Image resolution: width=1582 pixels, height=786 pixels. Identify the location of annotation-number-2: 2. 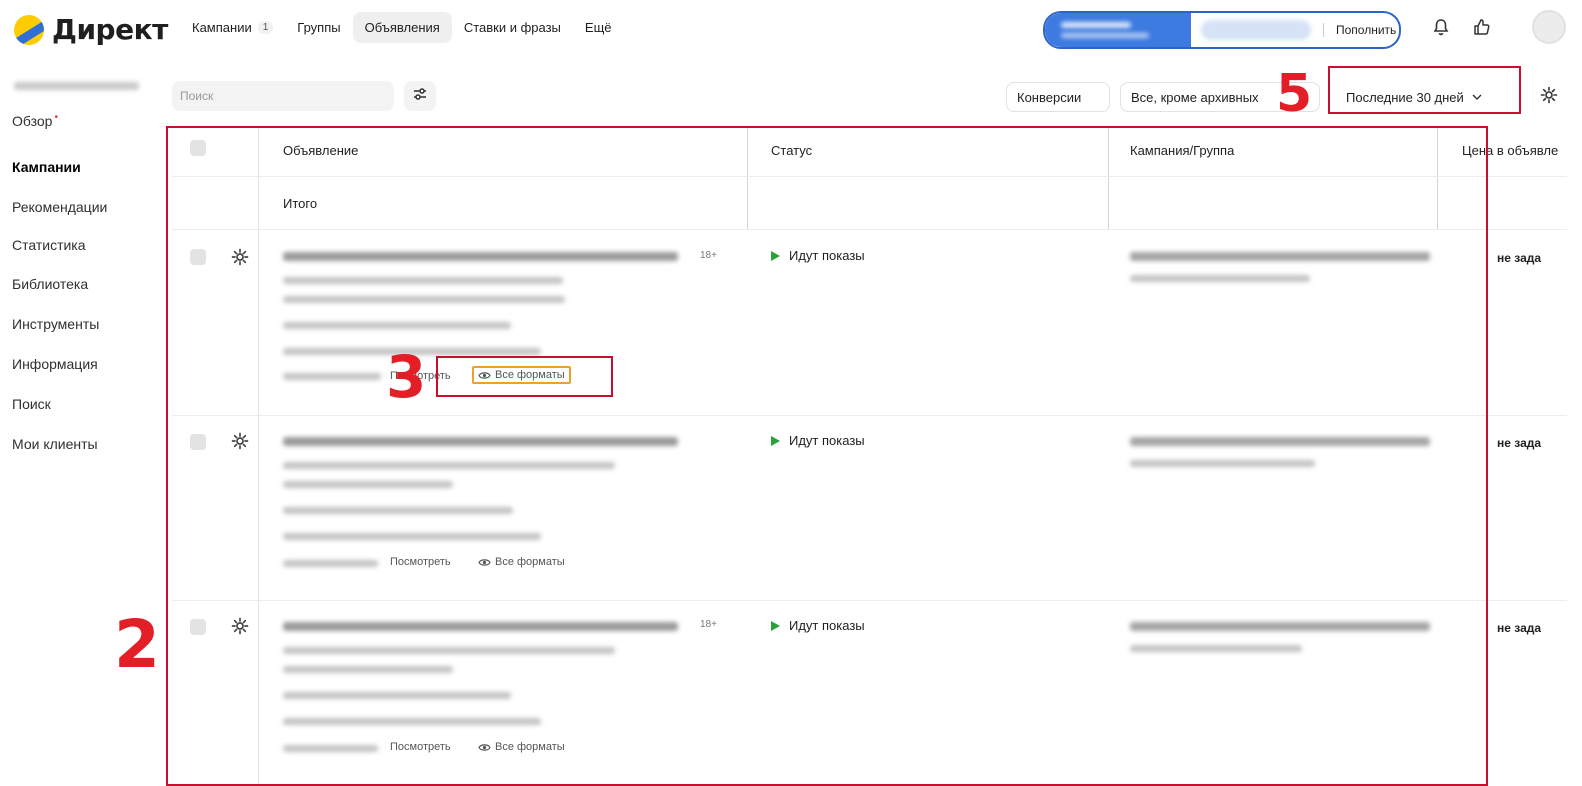
(137, 644).